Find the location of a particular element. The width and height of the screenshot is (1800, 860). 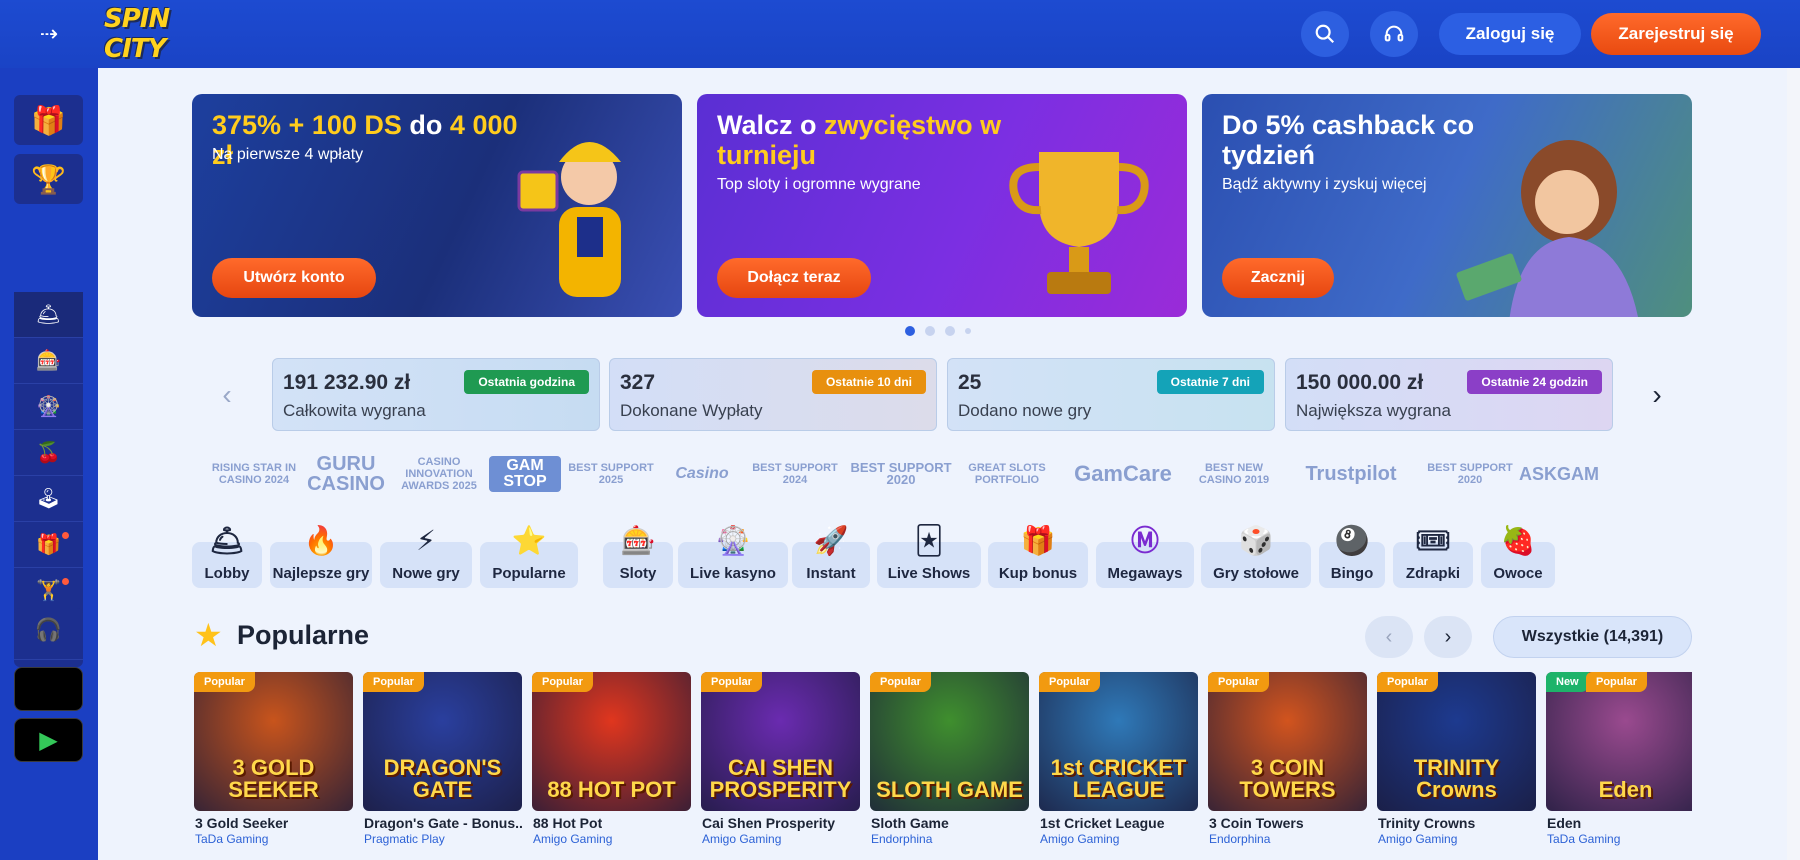

tab-bingo: 🎱 Bingo is located at coordinates (1352, 557).